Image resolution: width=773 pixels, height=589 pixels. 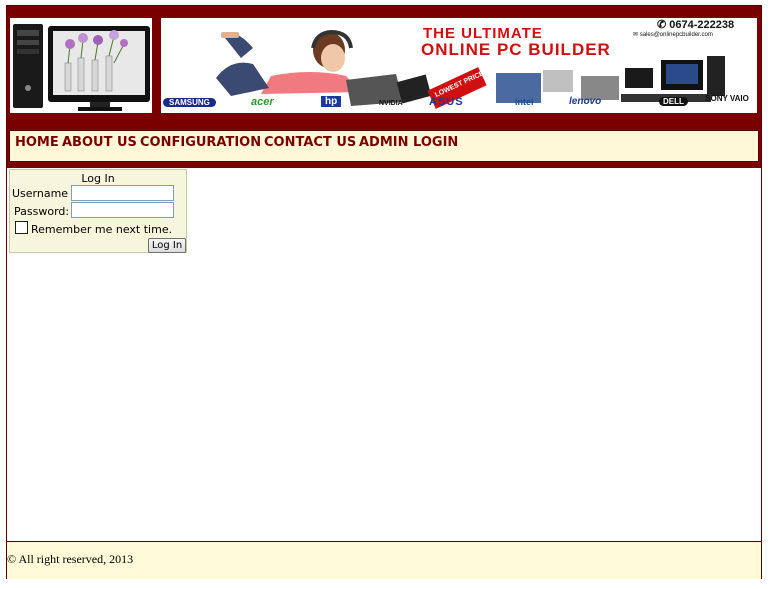 What do you see at coordinates (662, 25) in the screenshot?
I see `phone-icon: ✆` at bounding box center [662, 25].